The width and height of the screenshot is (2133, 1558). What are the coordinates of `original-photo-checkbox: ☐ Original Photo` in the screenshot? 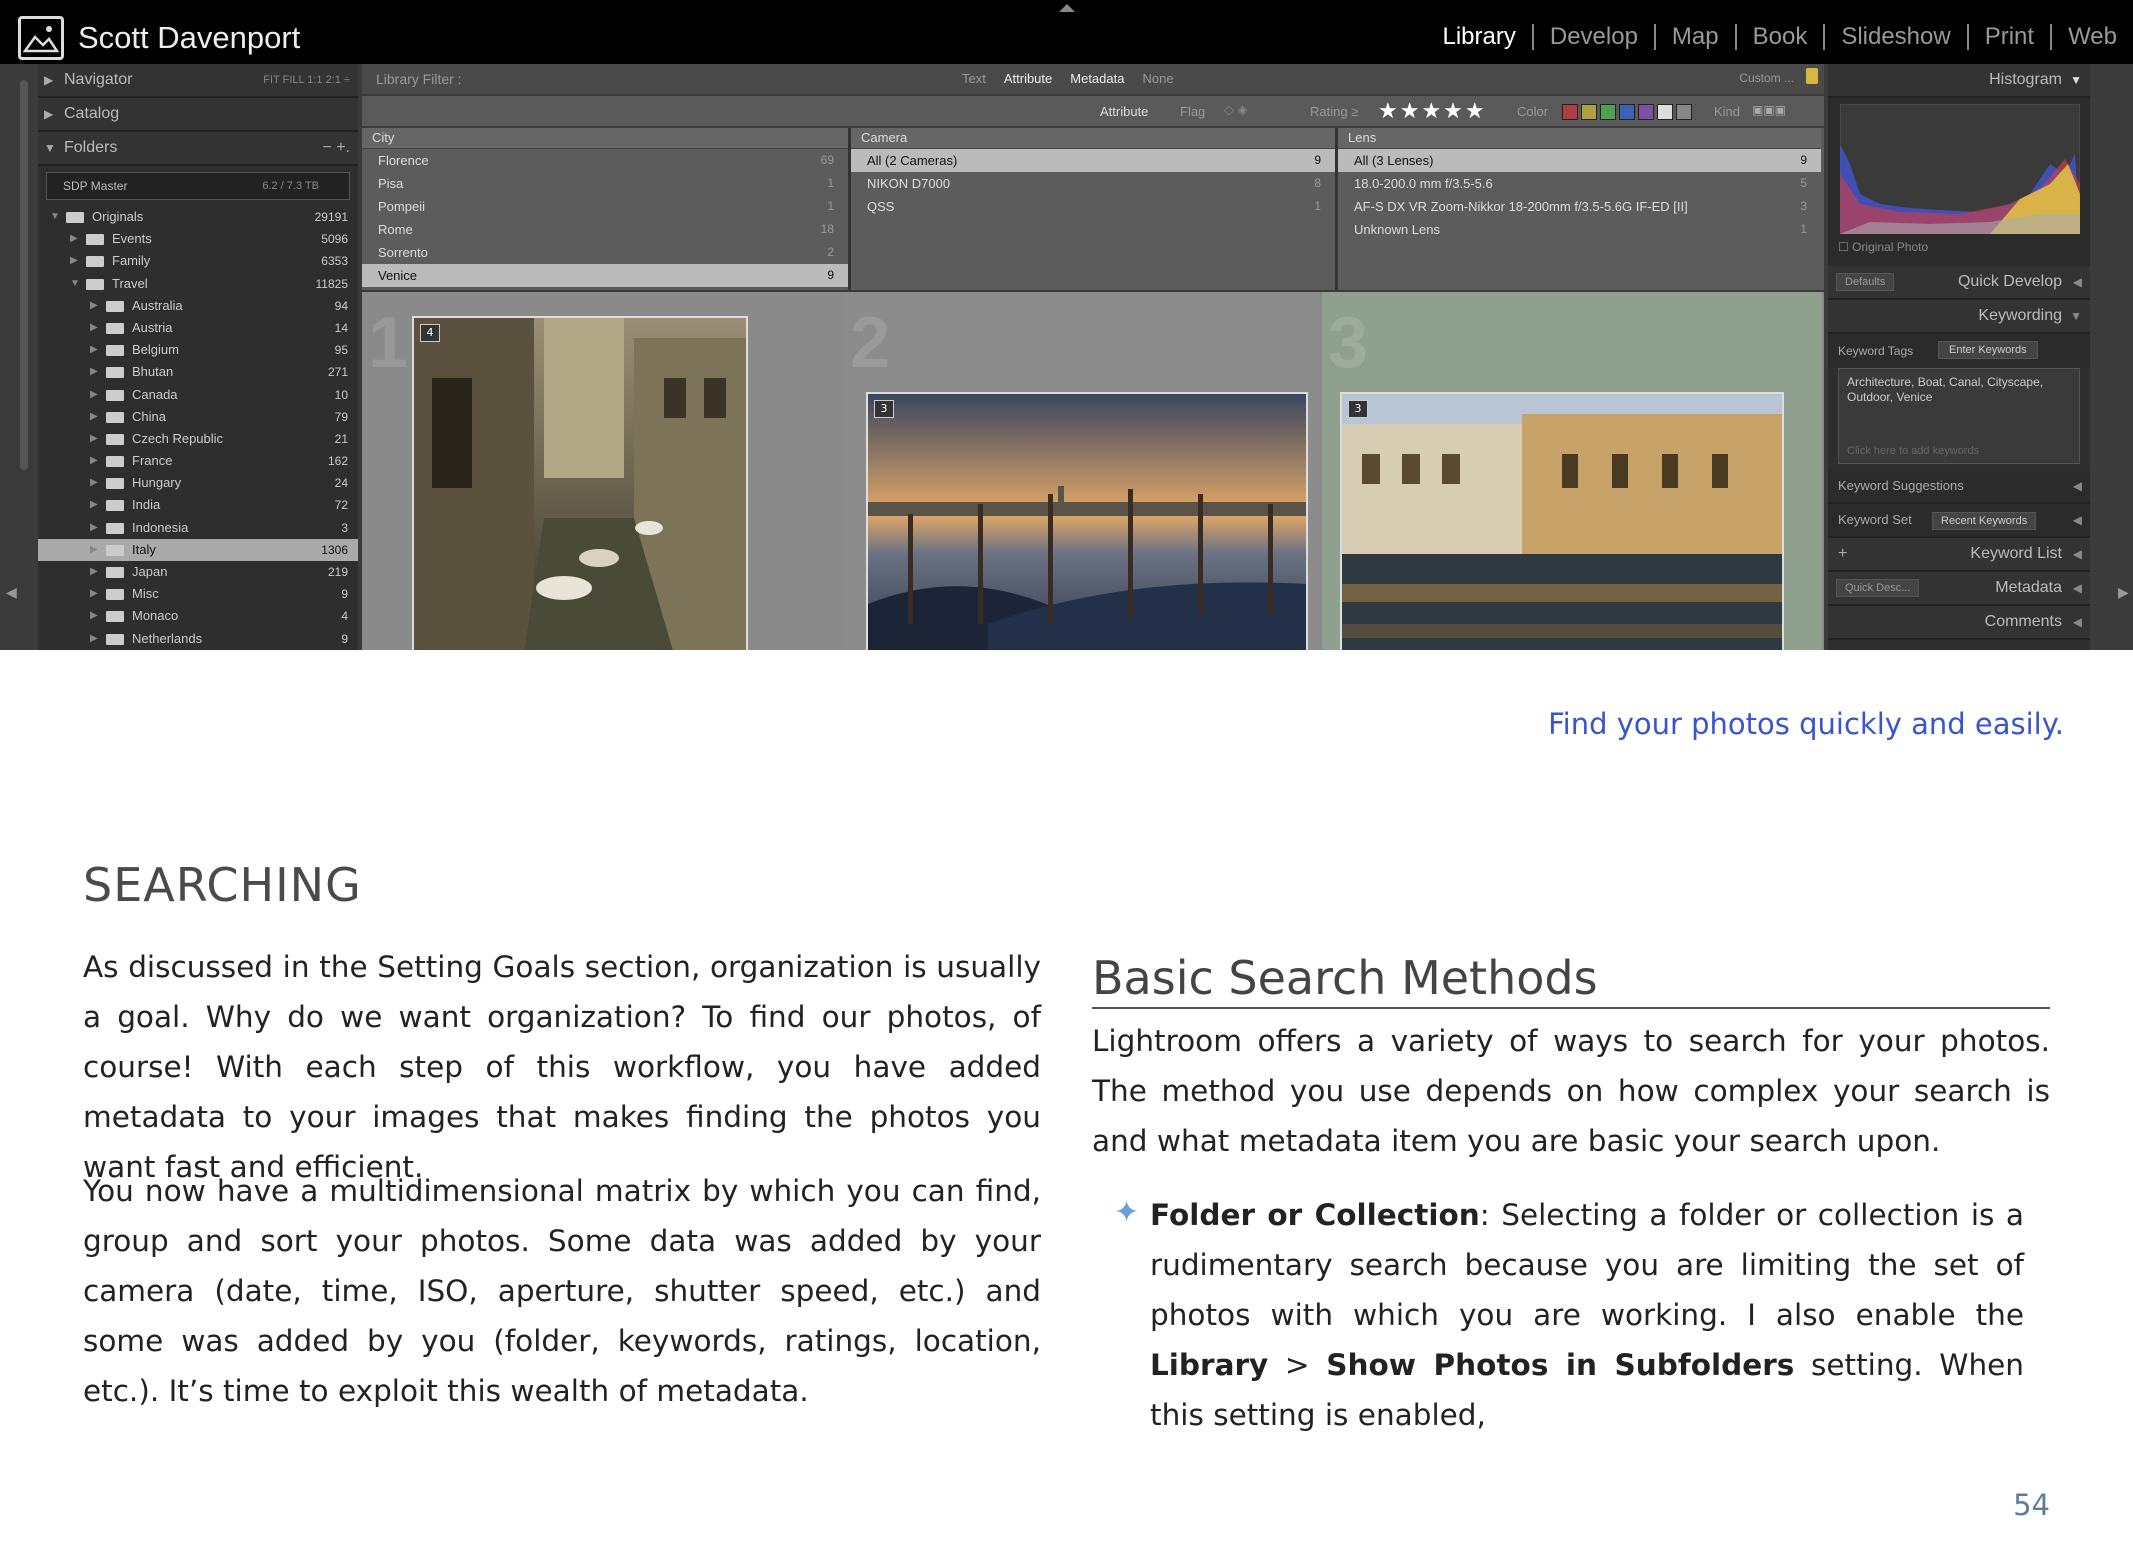 It's located at (1883, 247).